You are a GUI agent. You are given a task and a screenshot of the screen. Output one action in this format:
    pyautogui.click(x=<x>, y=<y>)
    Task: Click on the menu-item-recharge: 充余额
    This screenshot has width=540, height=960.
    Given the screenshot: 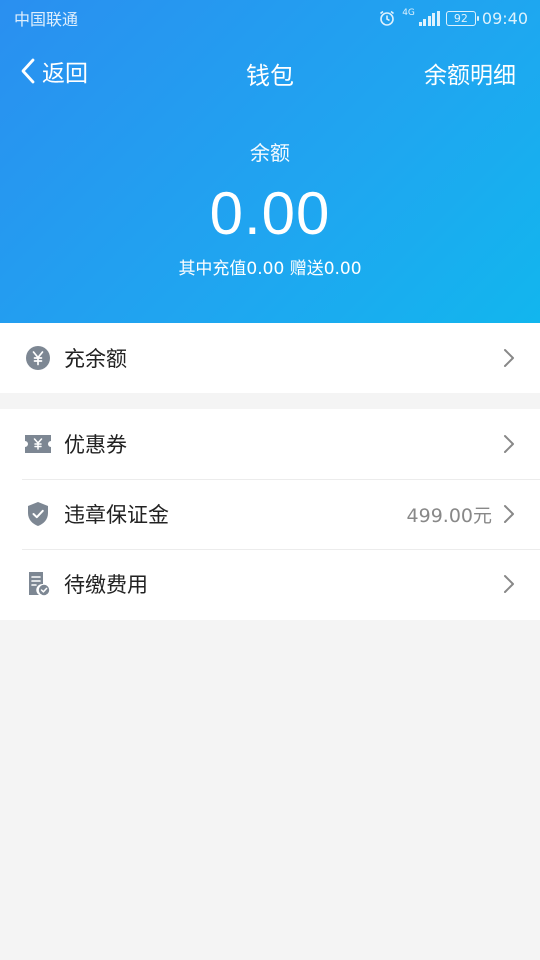 What is the action you would take?
    pyautogui.click(x=270, y=358)
    